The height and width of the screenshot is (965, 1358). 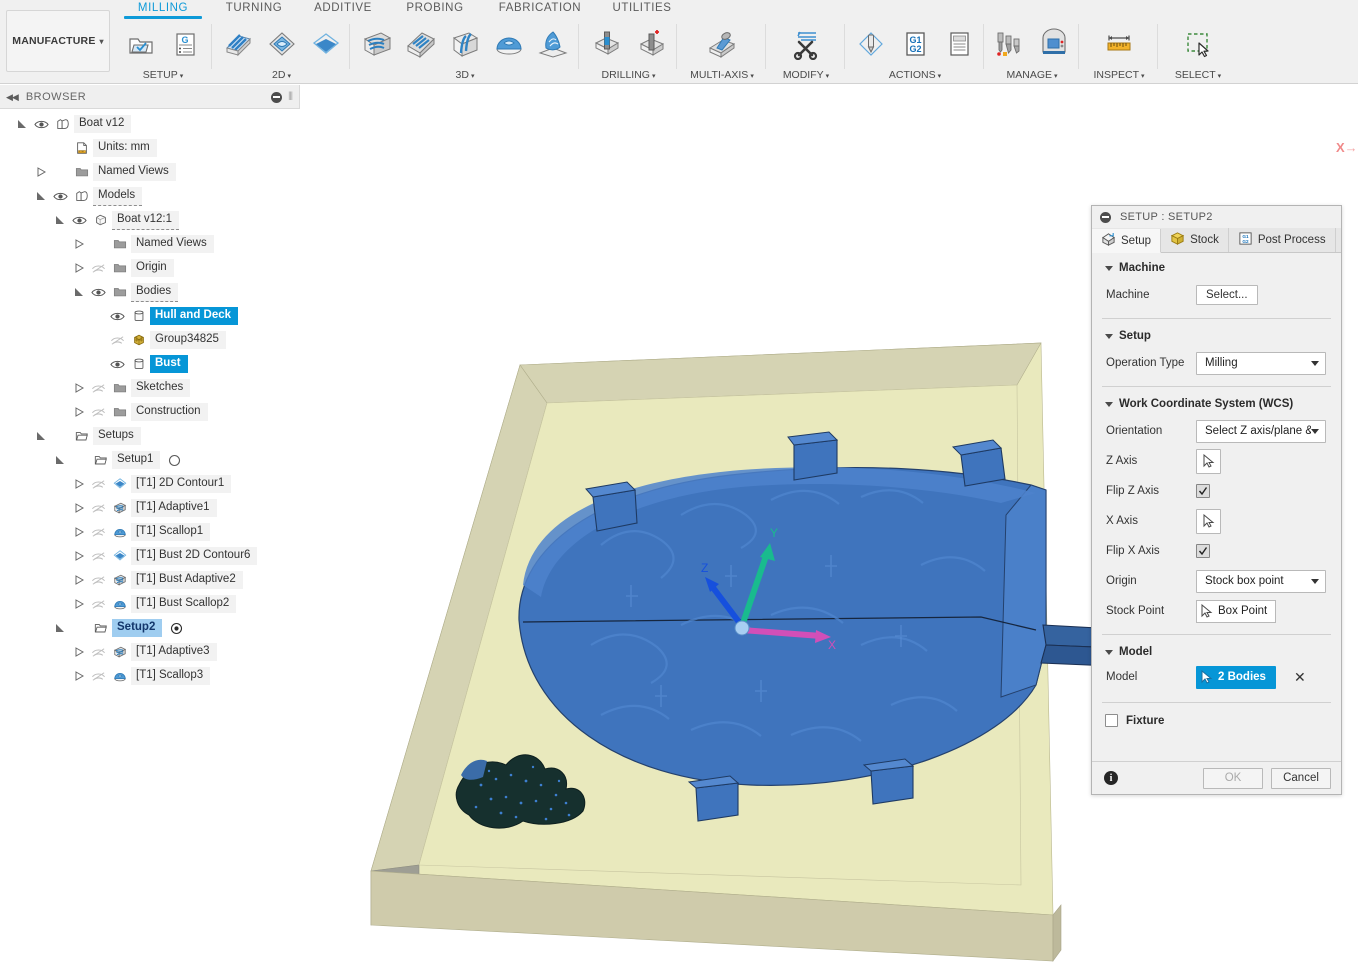 What do you see at coordinates (169, 364) in the screenshot?
I see `tree-item-label: Bust` at bounding box center [169, 364].